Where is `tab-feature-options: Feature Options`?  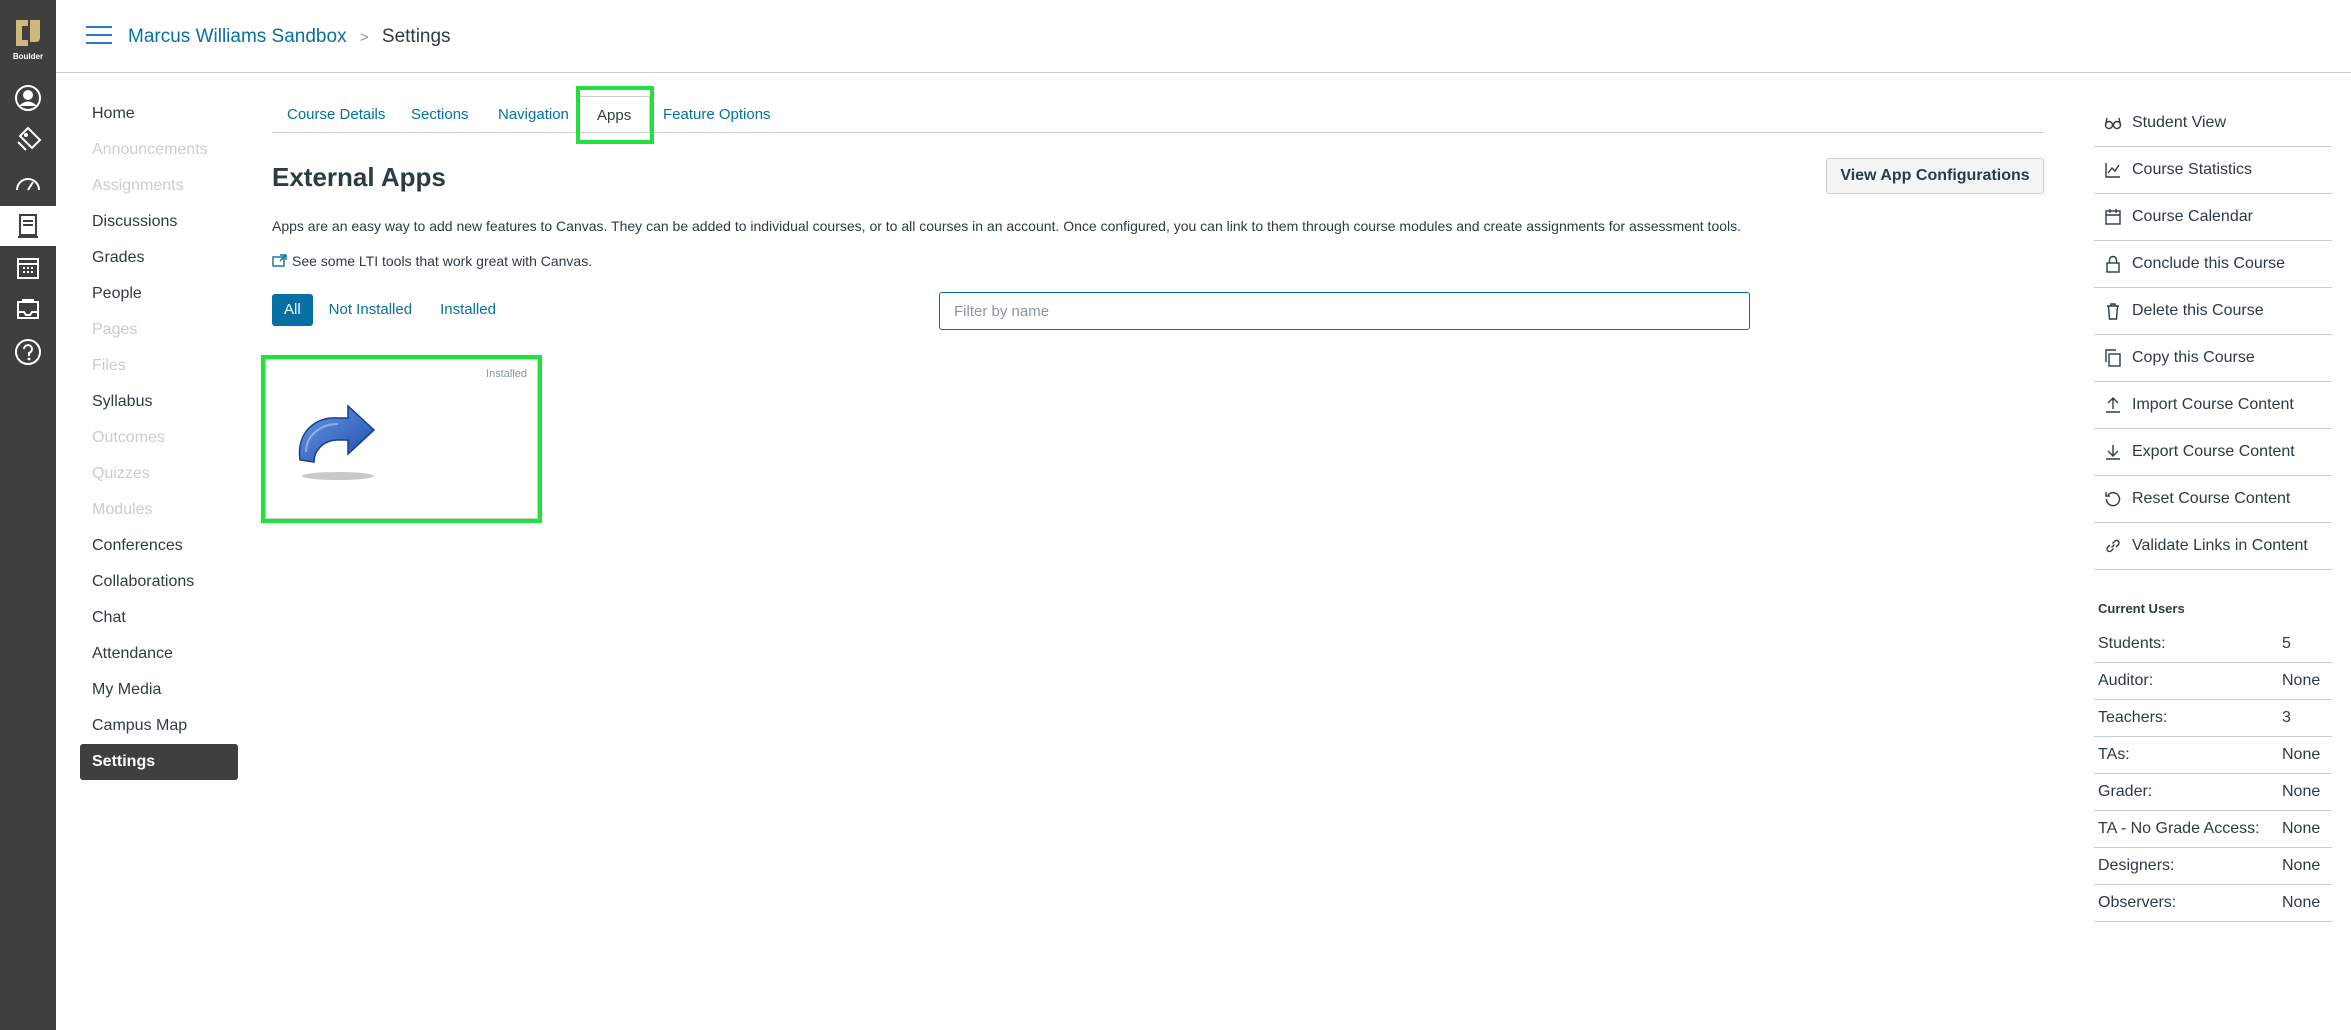
tab-feature-options: Feature Options is located at coordinates (717, 114).